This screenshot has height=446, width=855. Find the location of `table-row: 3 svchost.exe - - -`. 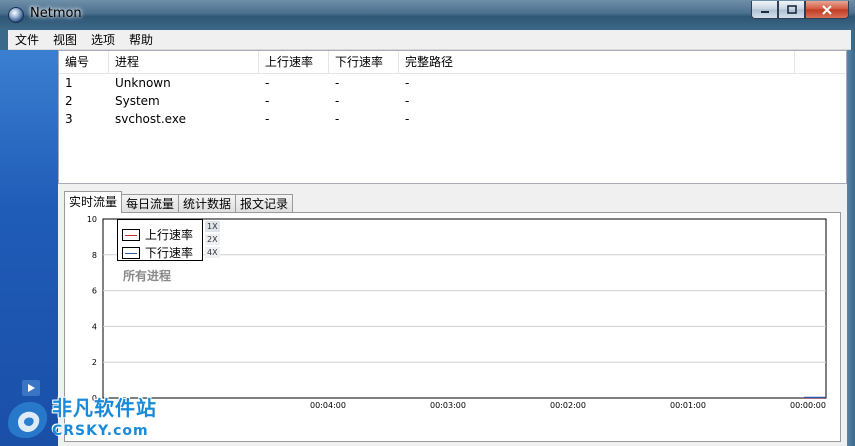

table-row: 3 svchost.exe - - - is located at coordinates (452, 119).